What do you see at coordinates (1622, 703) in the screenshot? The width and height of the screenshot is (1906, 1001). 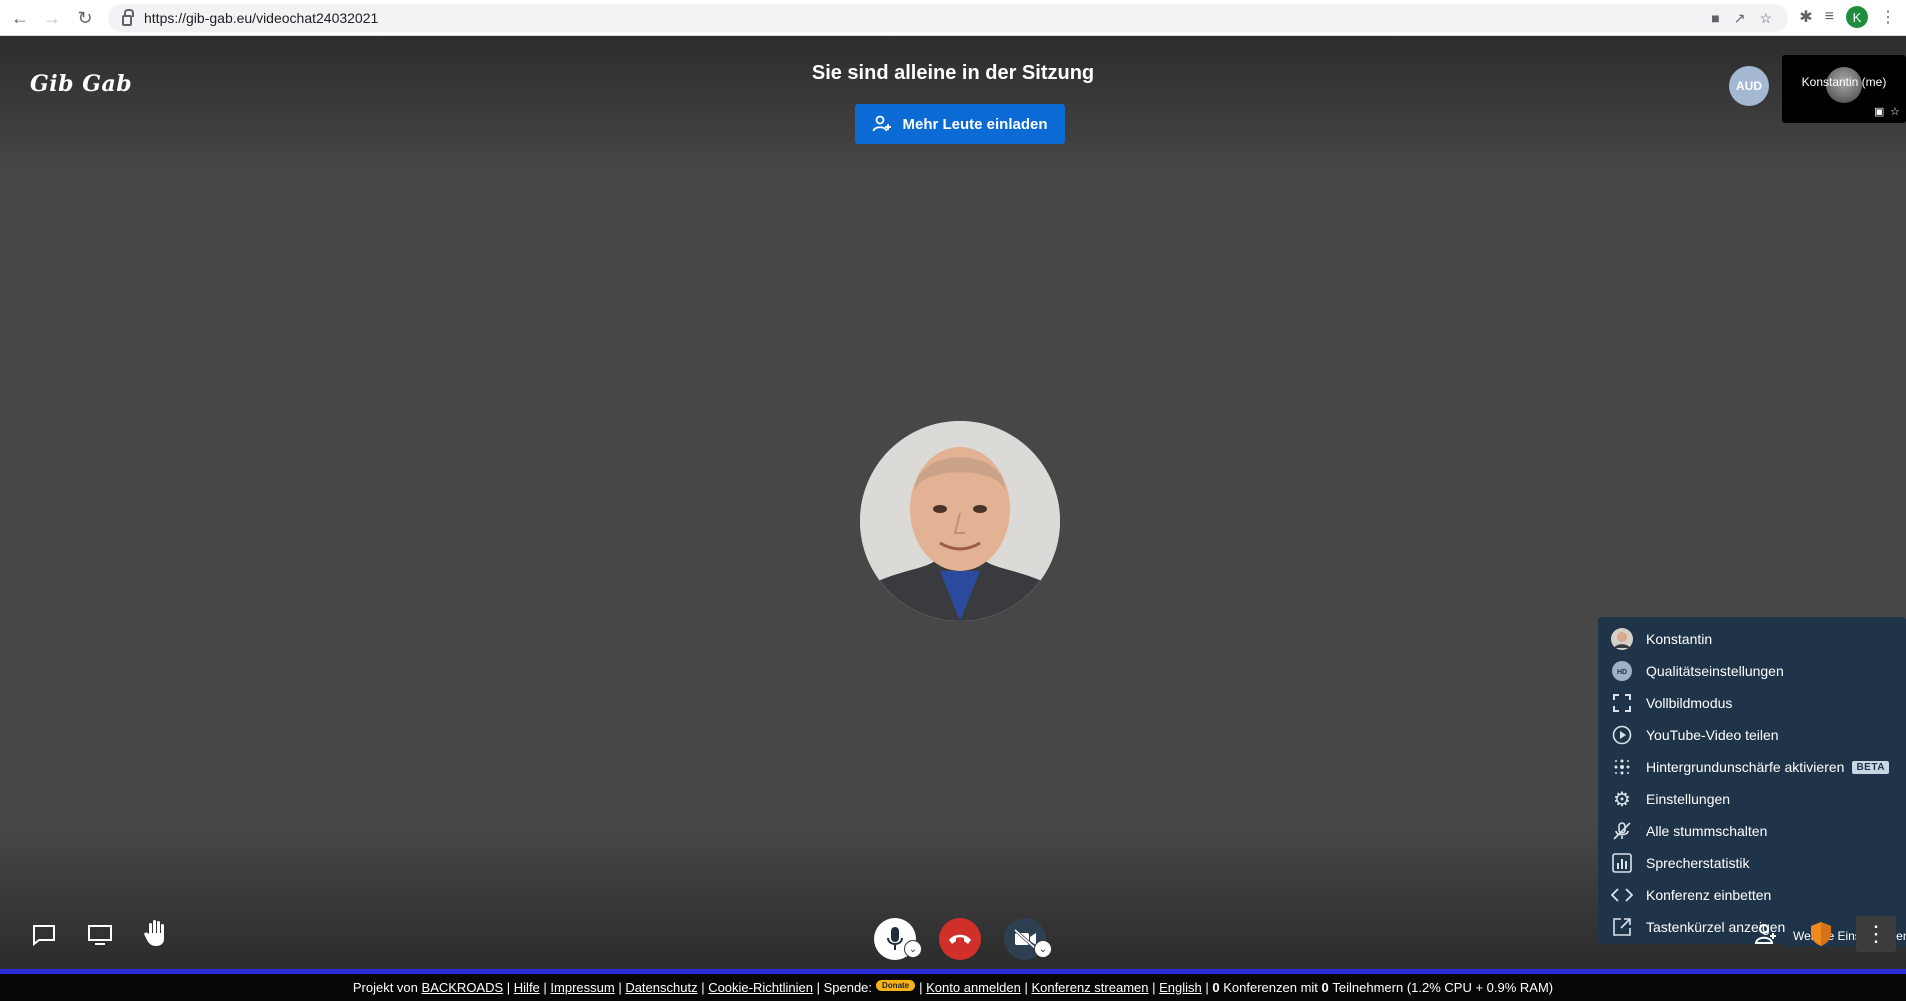 I see `fullscreen-icon` at bounding box center [1622, 703].